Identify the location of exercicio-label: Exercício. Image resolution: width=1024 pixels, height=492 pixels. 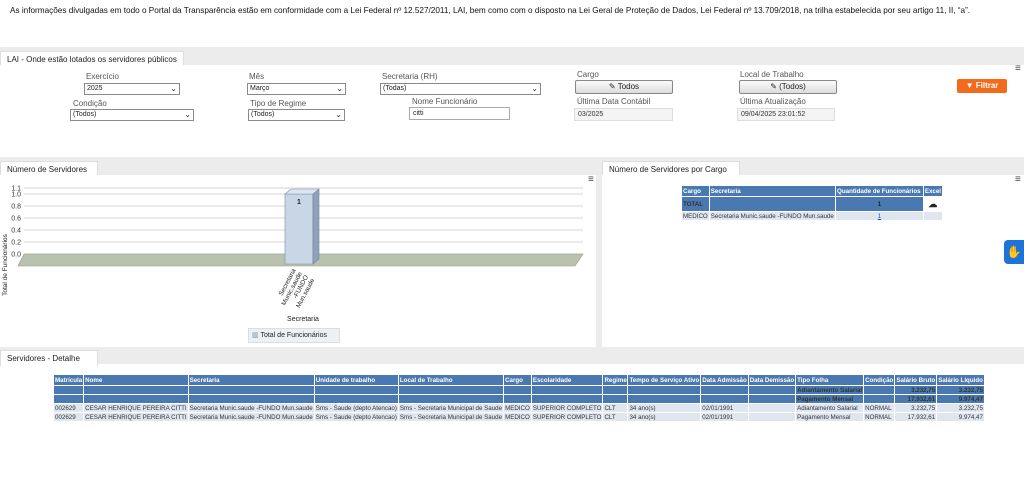
(102, 76).